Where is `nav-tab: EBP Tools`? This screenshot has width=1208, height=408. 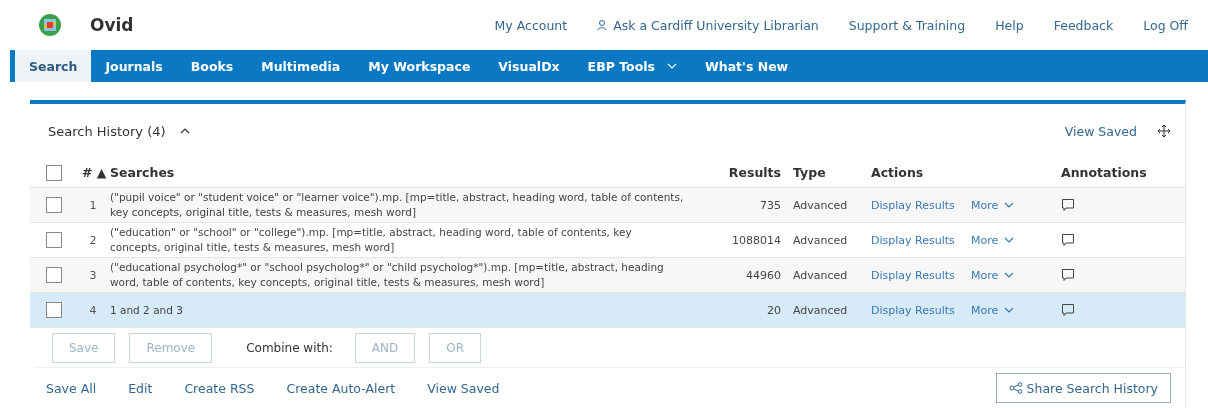 nav-tab: EBP Tools is located at coordinates (632, 66).